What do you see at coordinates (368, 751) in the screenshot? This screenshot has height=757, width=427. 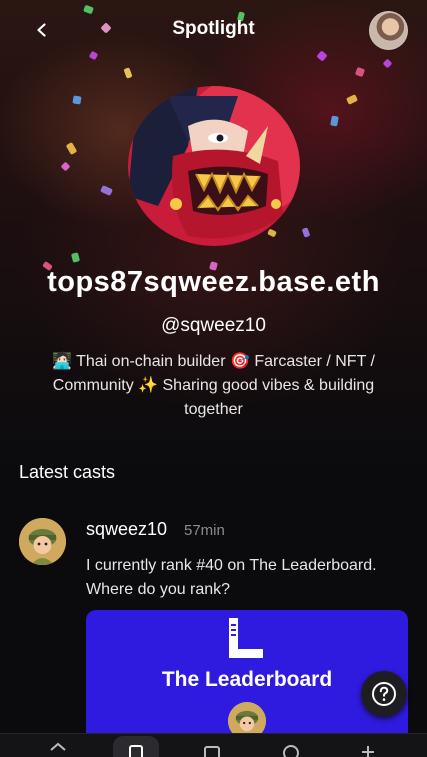 I see `add-icon` at bounding box center [368, 751].